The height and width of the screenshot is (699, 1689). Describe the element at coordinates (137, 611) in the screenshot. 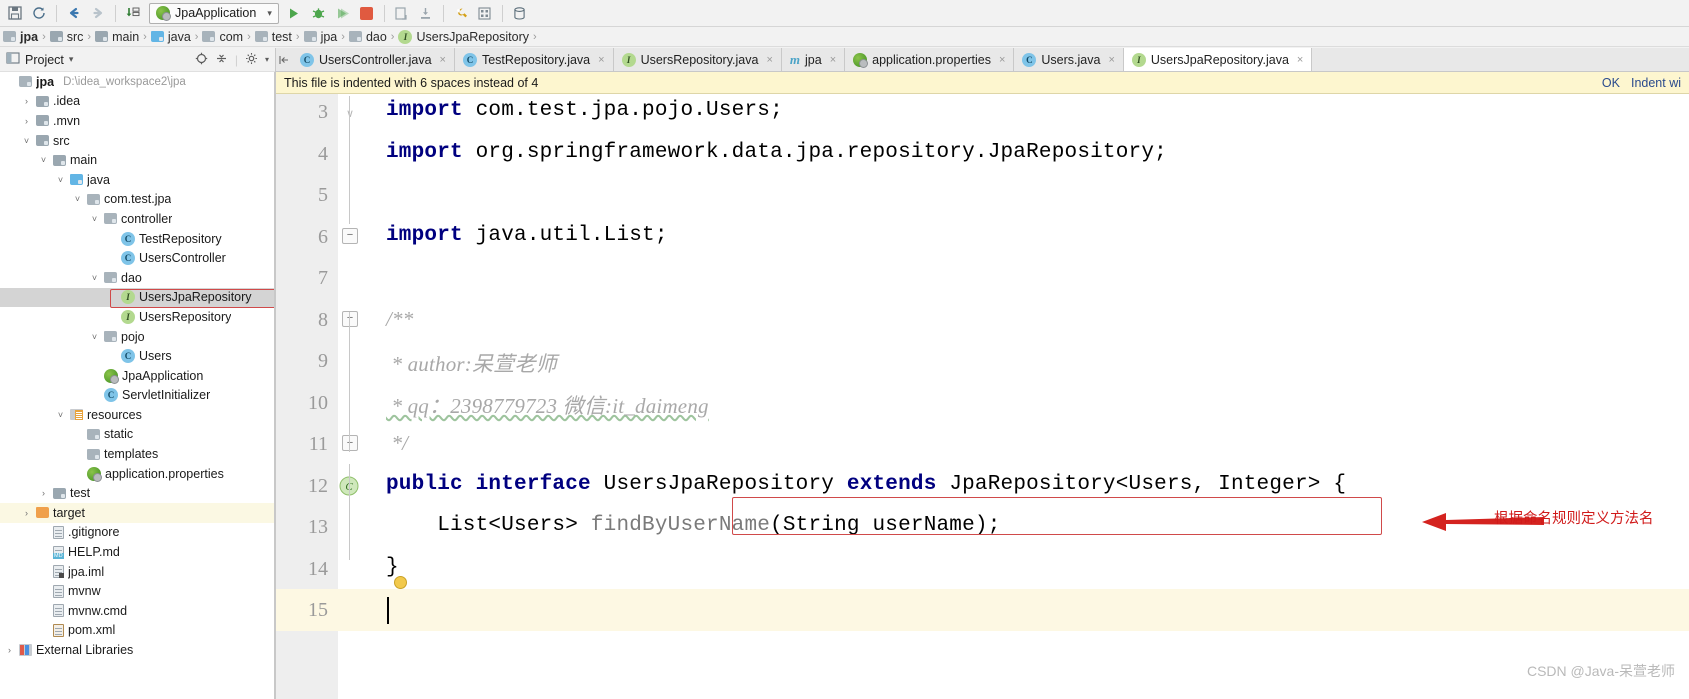

I see `tree-item-mvnw-cmd: mvnw.cmd` at that location.